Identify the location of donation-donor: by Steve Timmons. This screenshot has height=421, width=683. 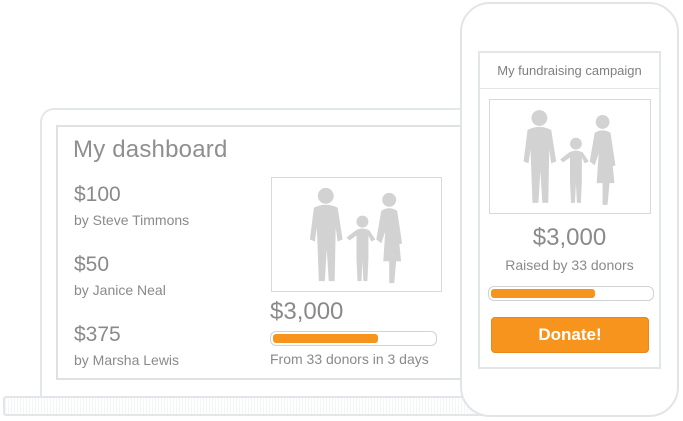
(132, 220).